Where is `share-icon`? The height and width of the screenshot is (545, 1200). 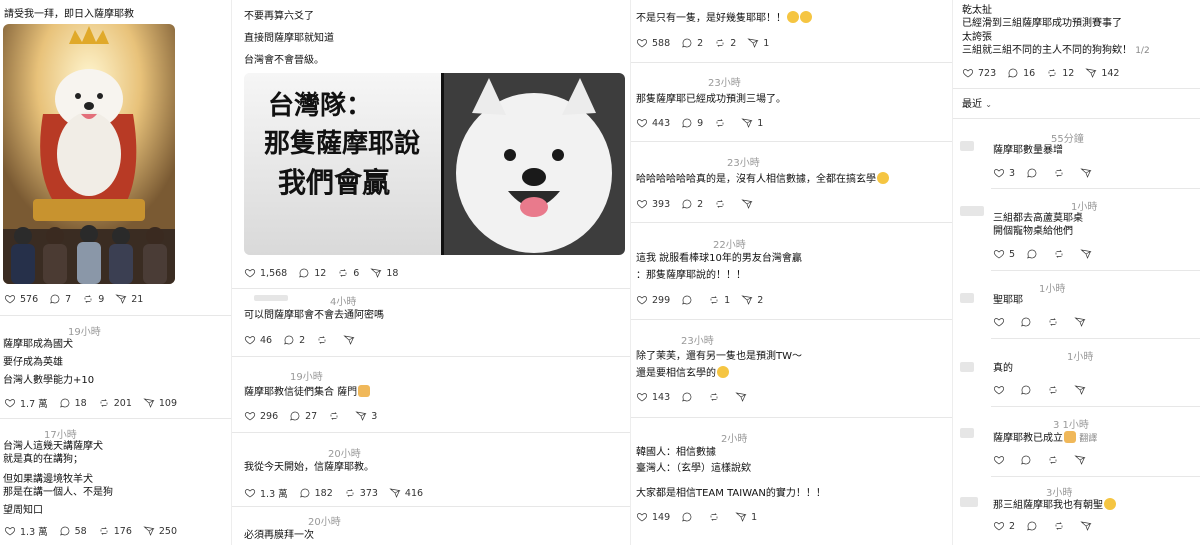
share-icon is located at coordinates (395, 493).